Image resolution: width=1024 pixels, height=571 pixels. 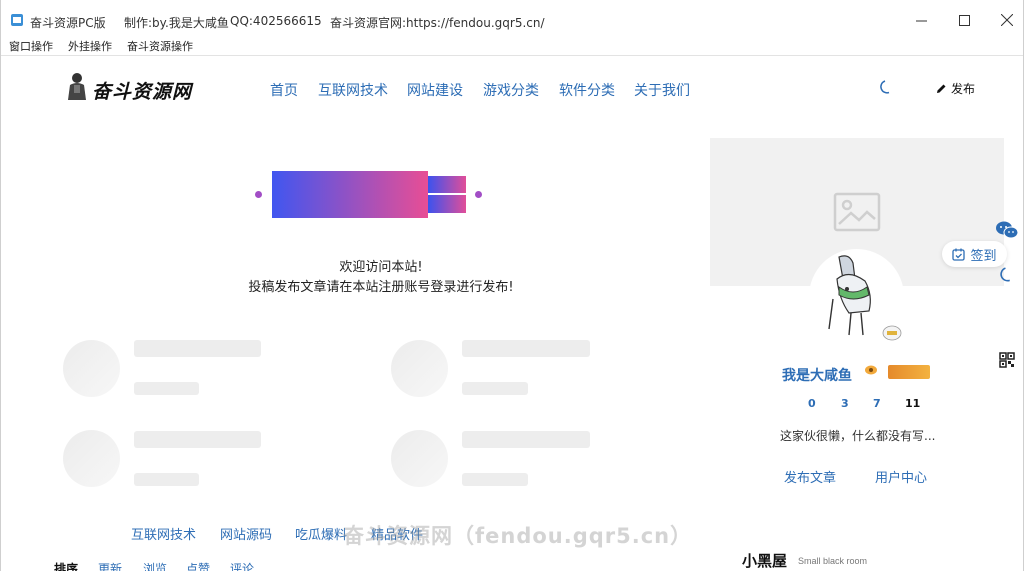 I want to click on app-icon, so click(x=17, y=20).